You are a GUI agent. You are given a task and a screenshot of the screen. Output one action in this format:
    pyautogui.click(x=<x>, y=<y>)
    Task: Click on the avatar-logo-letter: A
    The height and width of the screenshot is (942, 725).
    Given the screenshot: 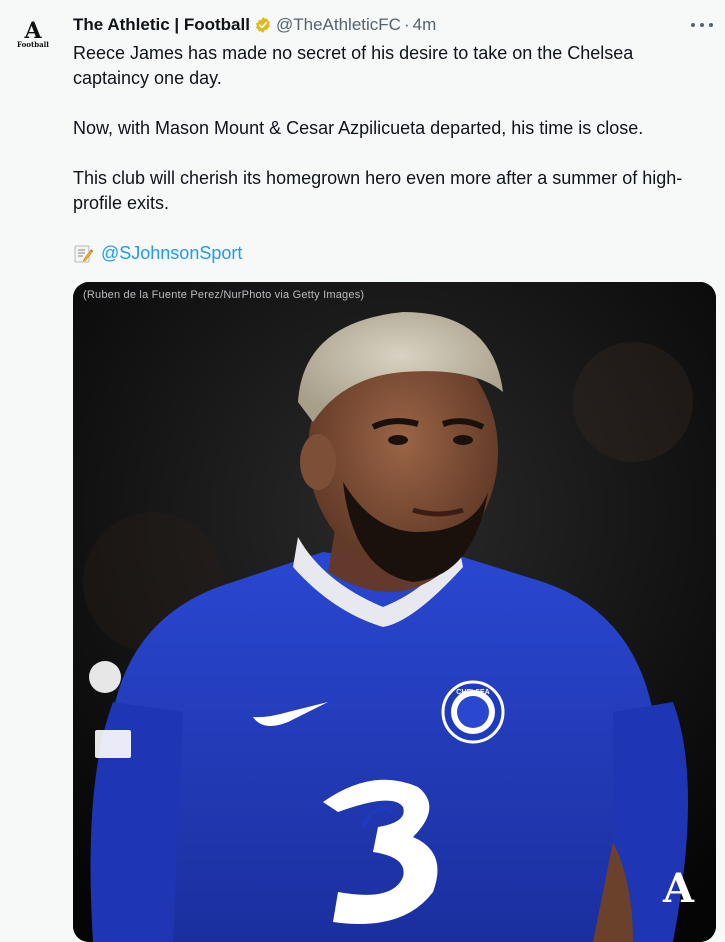 What is the action you would take?
    pyautogui.click(x=33, y=31)
    